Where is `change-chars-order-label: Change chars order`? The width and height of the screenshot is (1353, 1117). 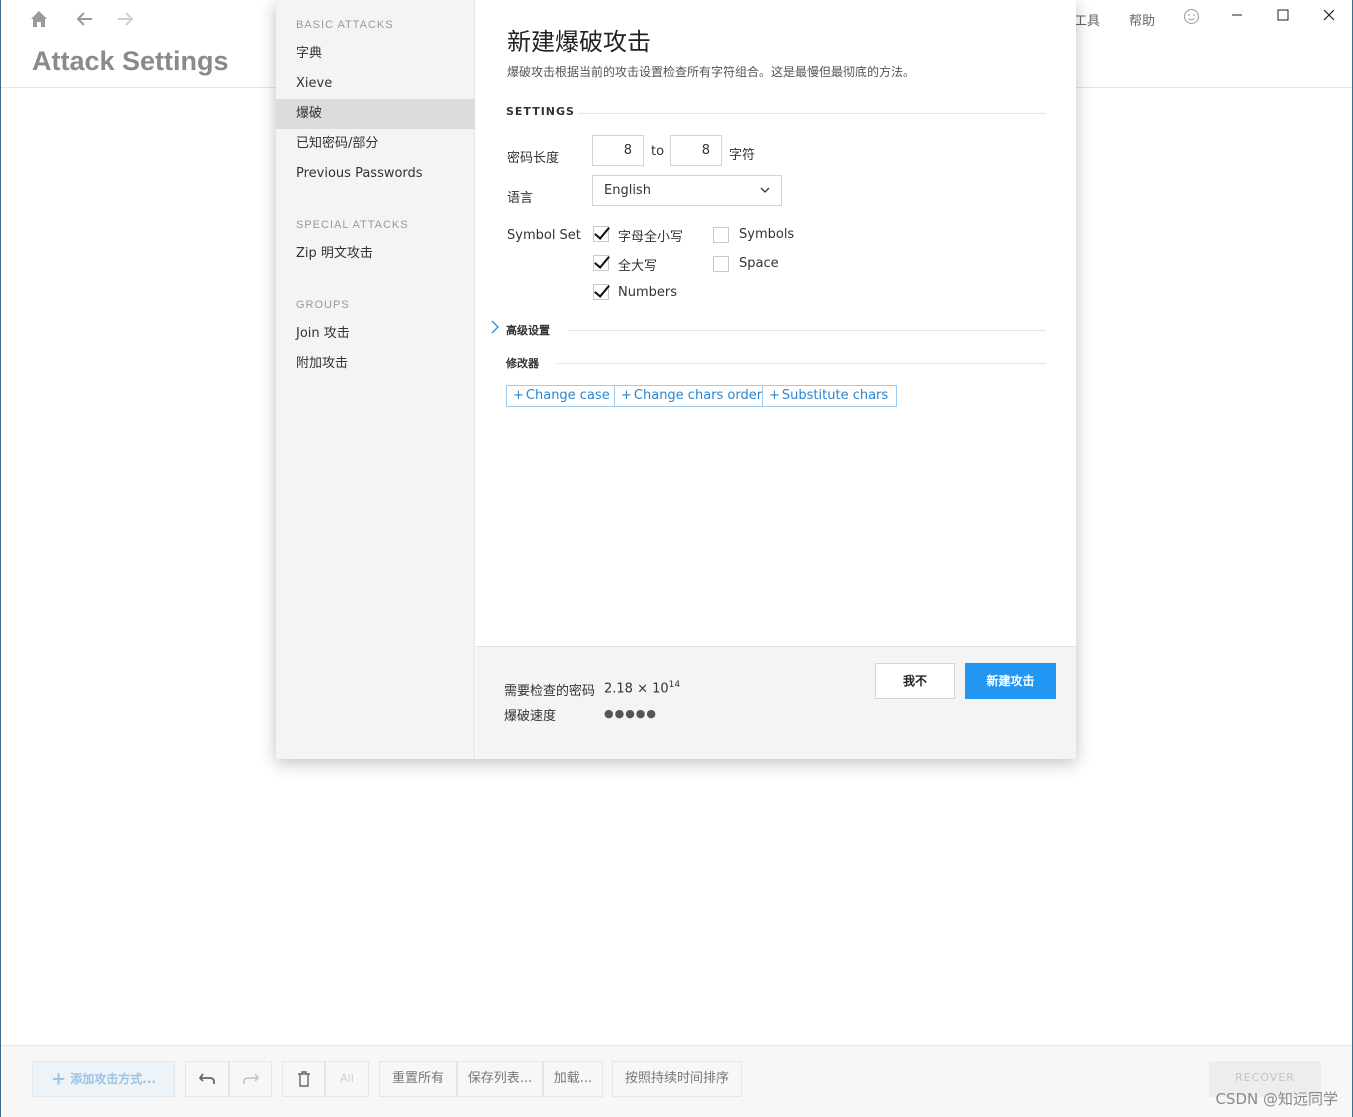 change-chars-order-label: Change chars order is located at coordinates (698, 395).